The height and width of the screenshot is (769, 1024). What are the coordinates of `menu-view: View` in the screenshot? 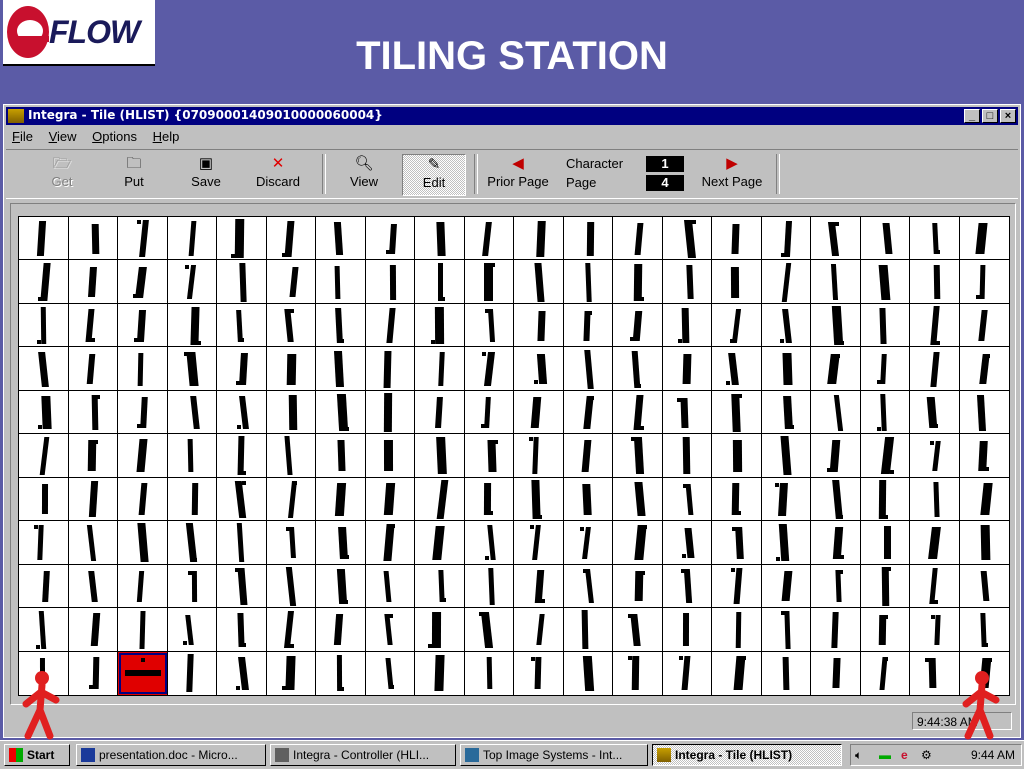 It's located at (63, 136).